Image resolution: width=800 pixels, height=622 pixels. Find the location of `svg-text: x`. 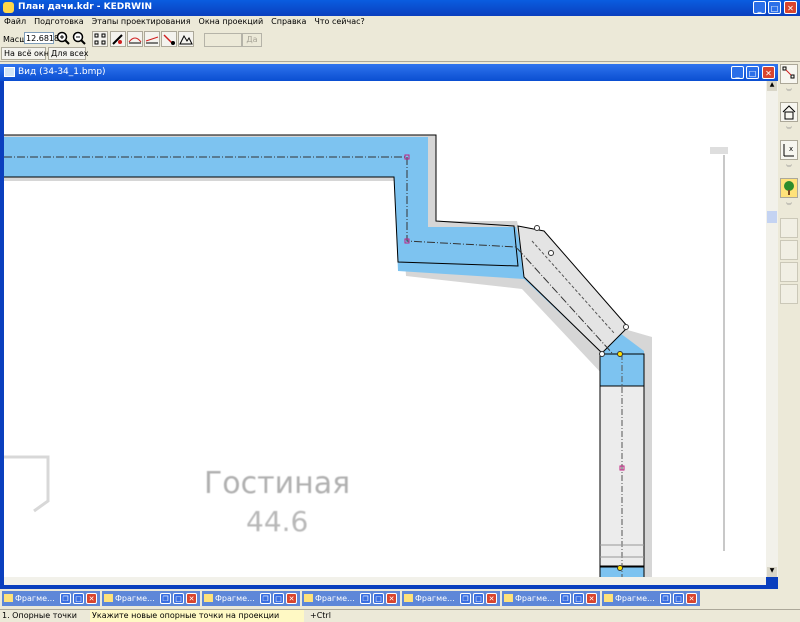

svg-text: x is located at coordinates (791, 149).